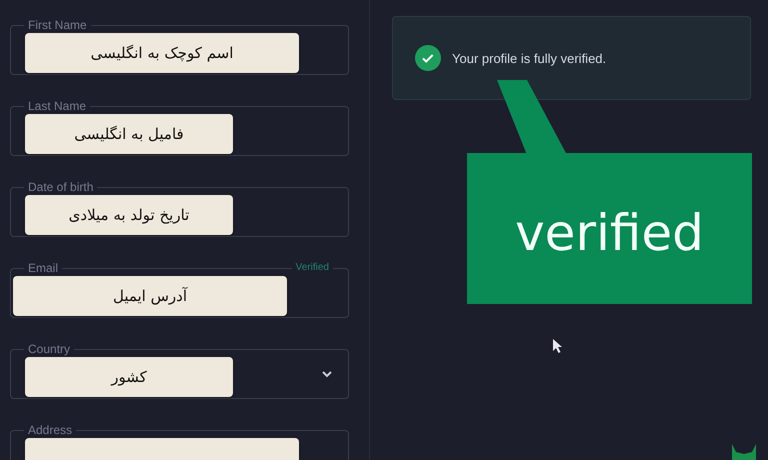 The height and width of the screenshot is (460, 768). I want to click on annotation-text: فامیل به انگلیسی, so click(129, 134).